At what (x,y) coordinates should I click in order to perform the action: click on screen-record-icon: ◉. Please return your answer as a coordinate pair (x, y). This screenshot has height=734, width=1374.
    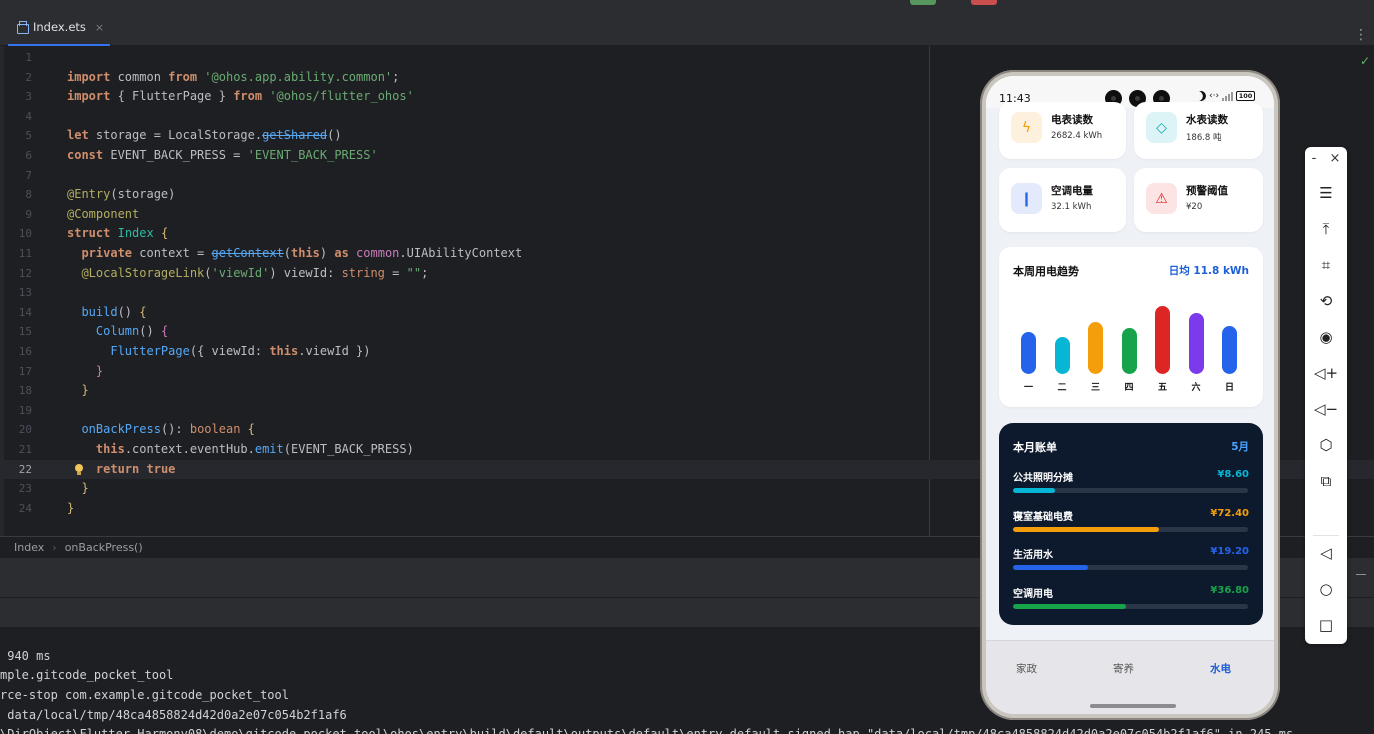
    Looking at the image, I should click on (1326, 337).